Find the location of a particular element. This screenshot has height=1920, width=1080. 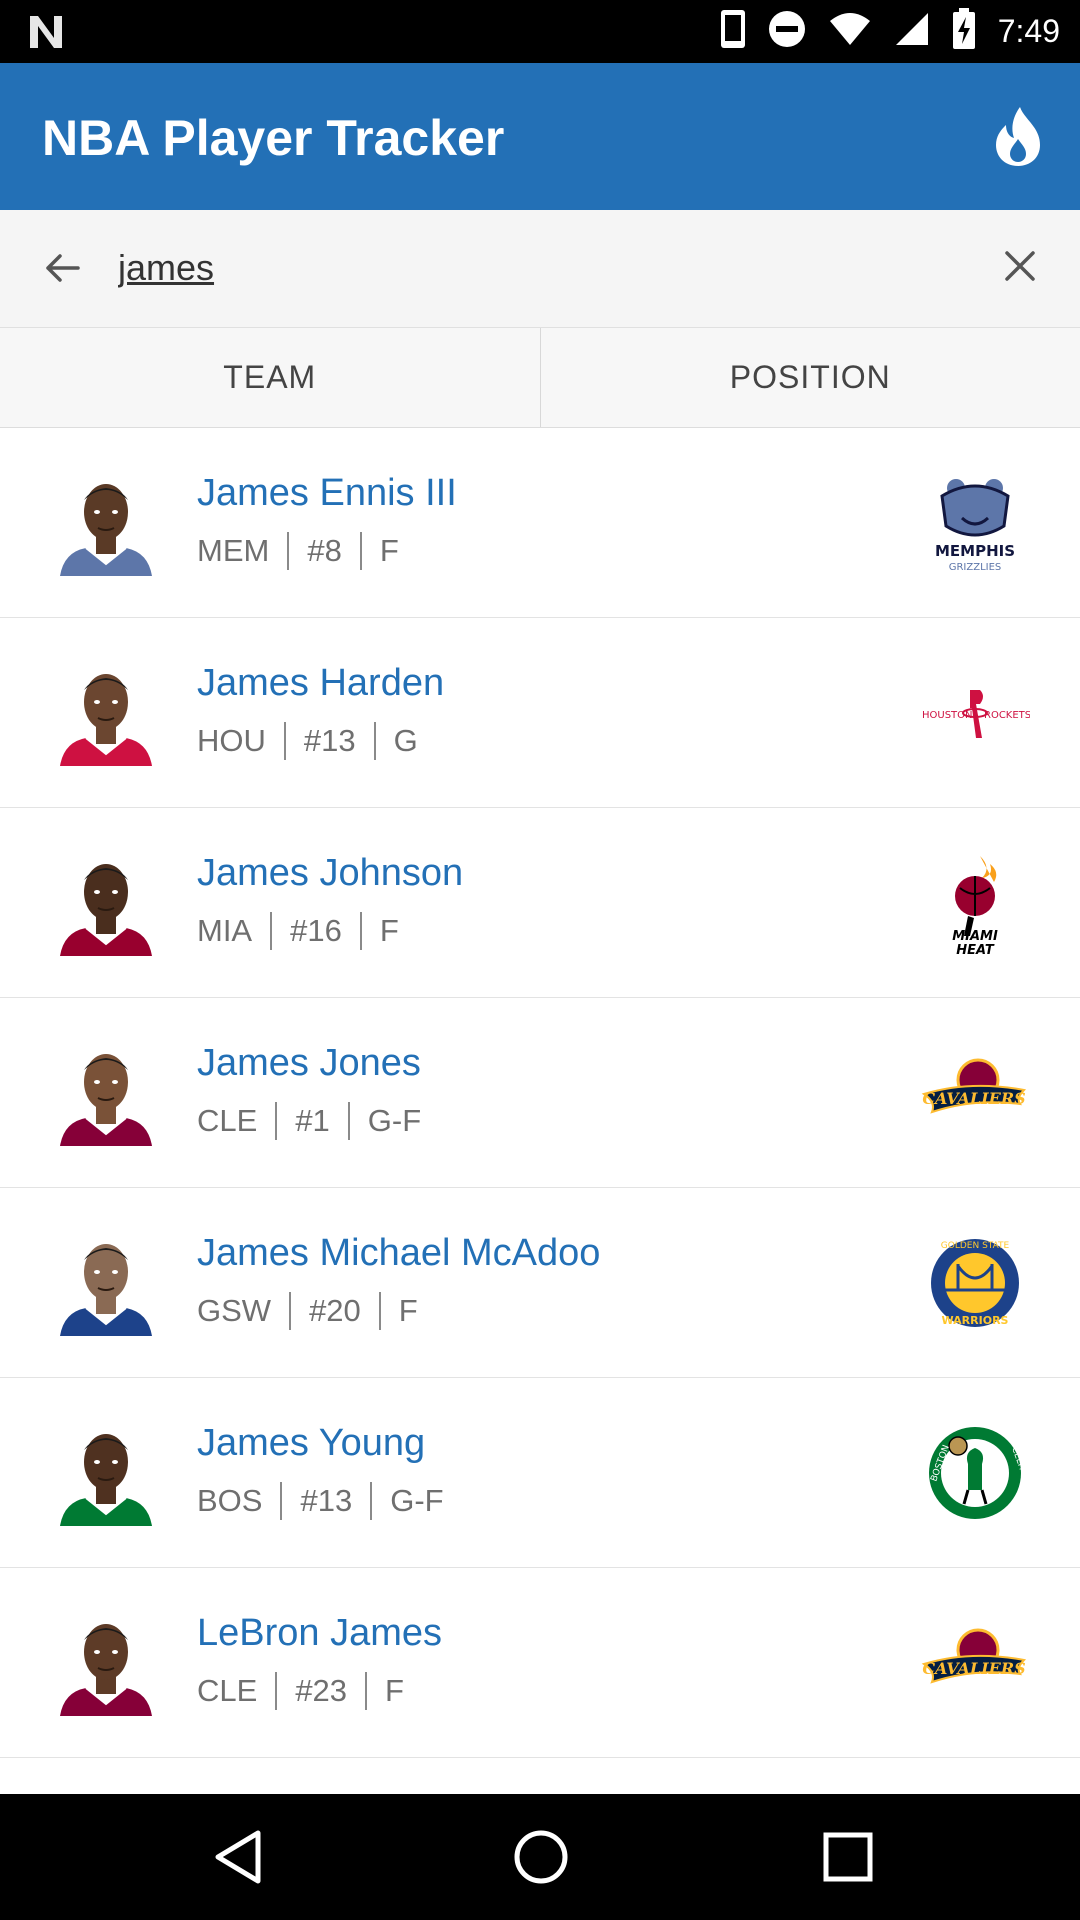

search-input is located at coordinates (468, 268).